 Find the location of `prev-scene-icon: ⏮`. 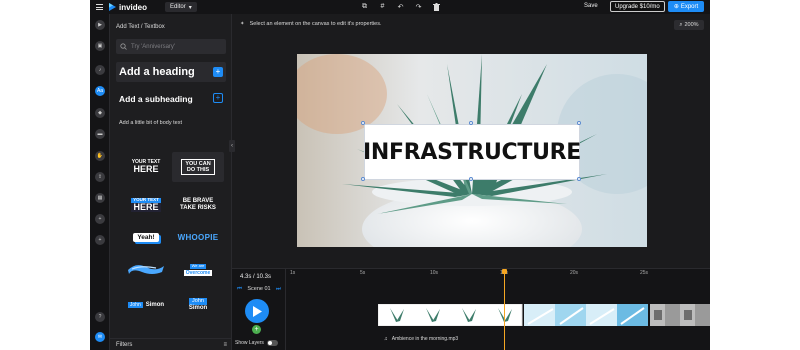

prev-scene-icon: ⏮ is located at coordinates (239, 289).